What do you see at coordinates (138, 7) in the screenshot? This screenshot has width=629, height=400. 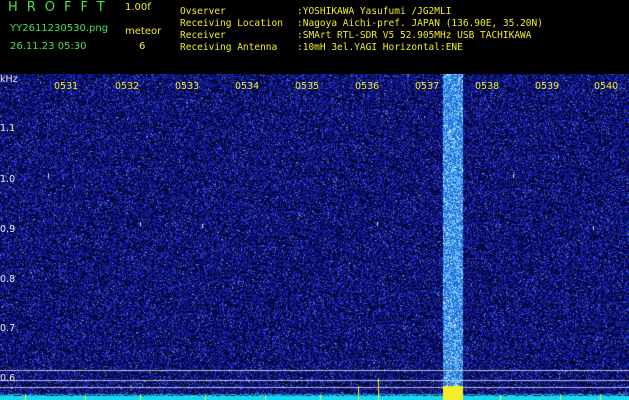 I see `version-label: 1.00f` at bounding box center [138, 7].